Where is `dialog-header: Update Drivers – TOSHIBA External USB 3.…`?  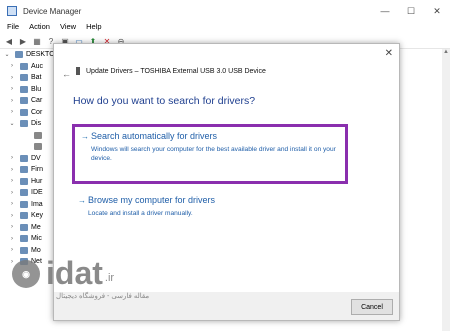
dialog-header: Update Drivers – TOSHIBA External USB 3.… is located at coordinates (171, 71).